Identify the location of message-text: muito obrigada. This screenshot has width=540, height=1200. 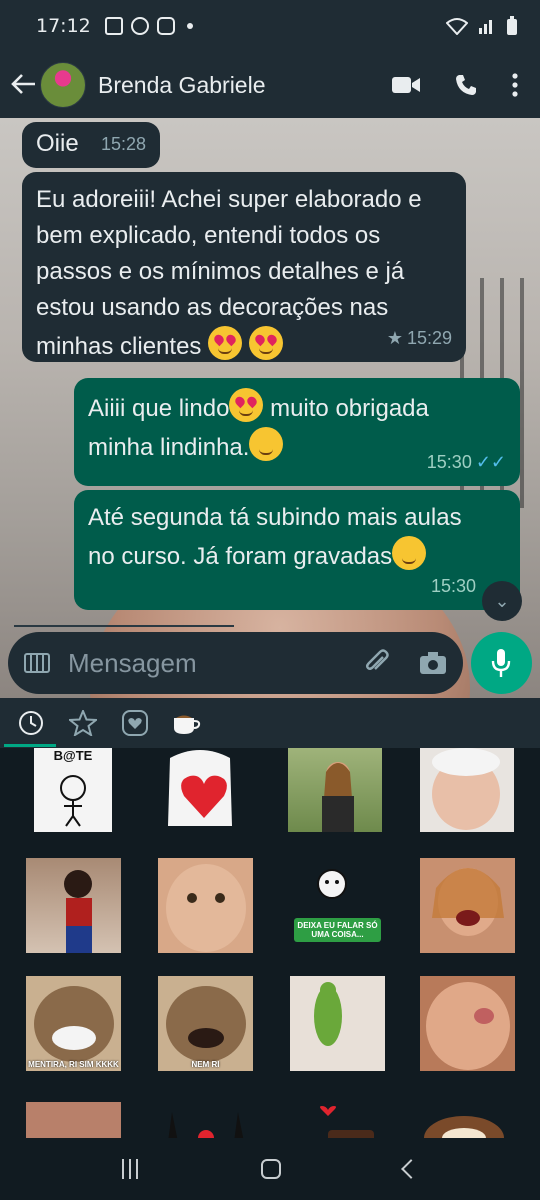
(346, 408).